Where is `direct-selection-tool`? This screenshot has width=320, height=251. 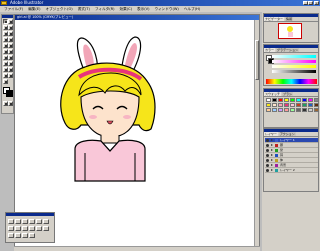
direct-selection-tool is located at coordinates (10, 21).